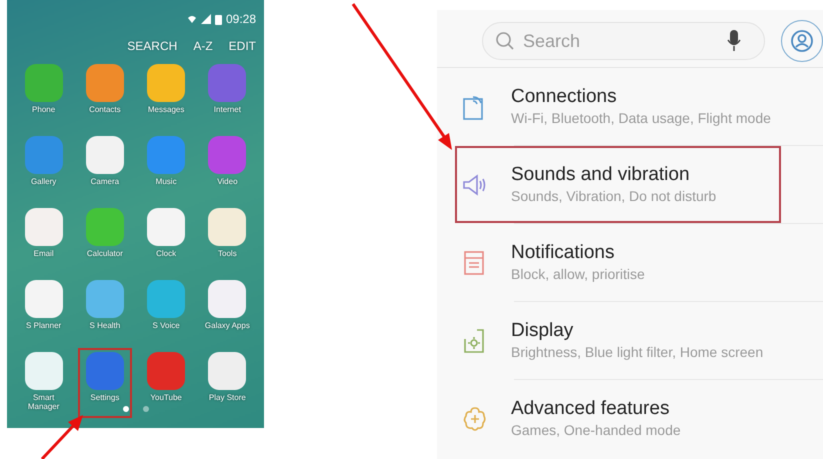  What do you see at coordinates (166, 167) in the screenshot?
I see `app-shortcut: Music` at bounding box center [166, 167].